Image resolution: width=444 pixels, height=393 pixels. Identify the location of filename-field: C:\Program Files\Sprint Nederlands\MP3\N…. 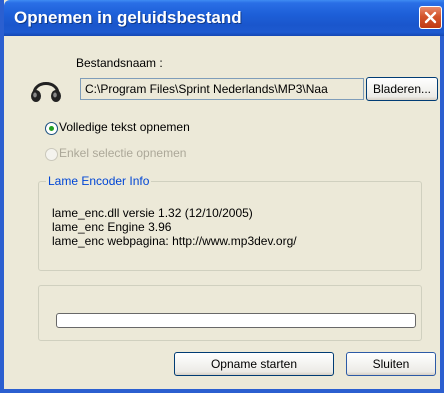
(222, 89).